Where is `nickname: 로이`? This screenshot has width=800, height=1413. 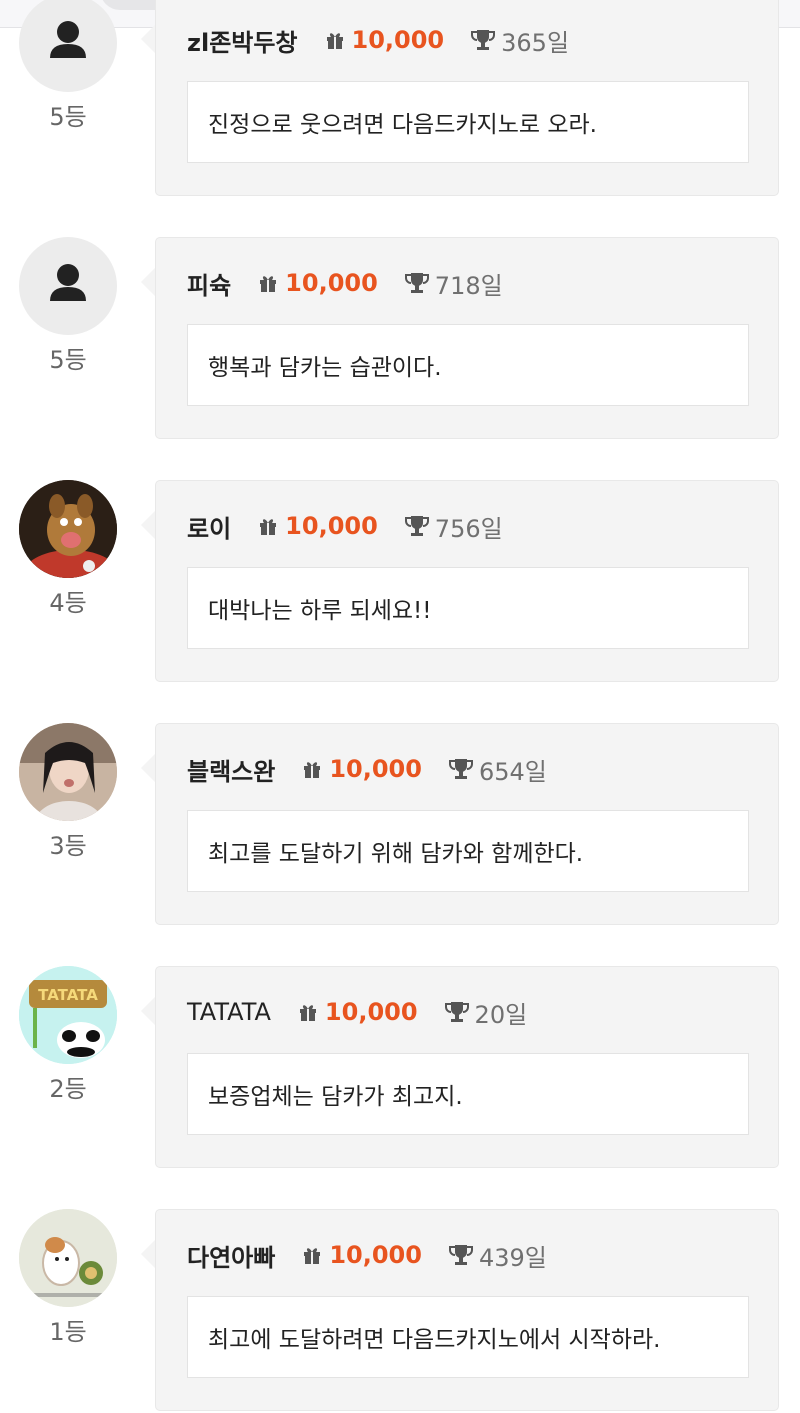 nickname: 로이 is located at coordinates (209, 526).